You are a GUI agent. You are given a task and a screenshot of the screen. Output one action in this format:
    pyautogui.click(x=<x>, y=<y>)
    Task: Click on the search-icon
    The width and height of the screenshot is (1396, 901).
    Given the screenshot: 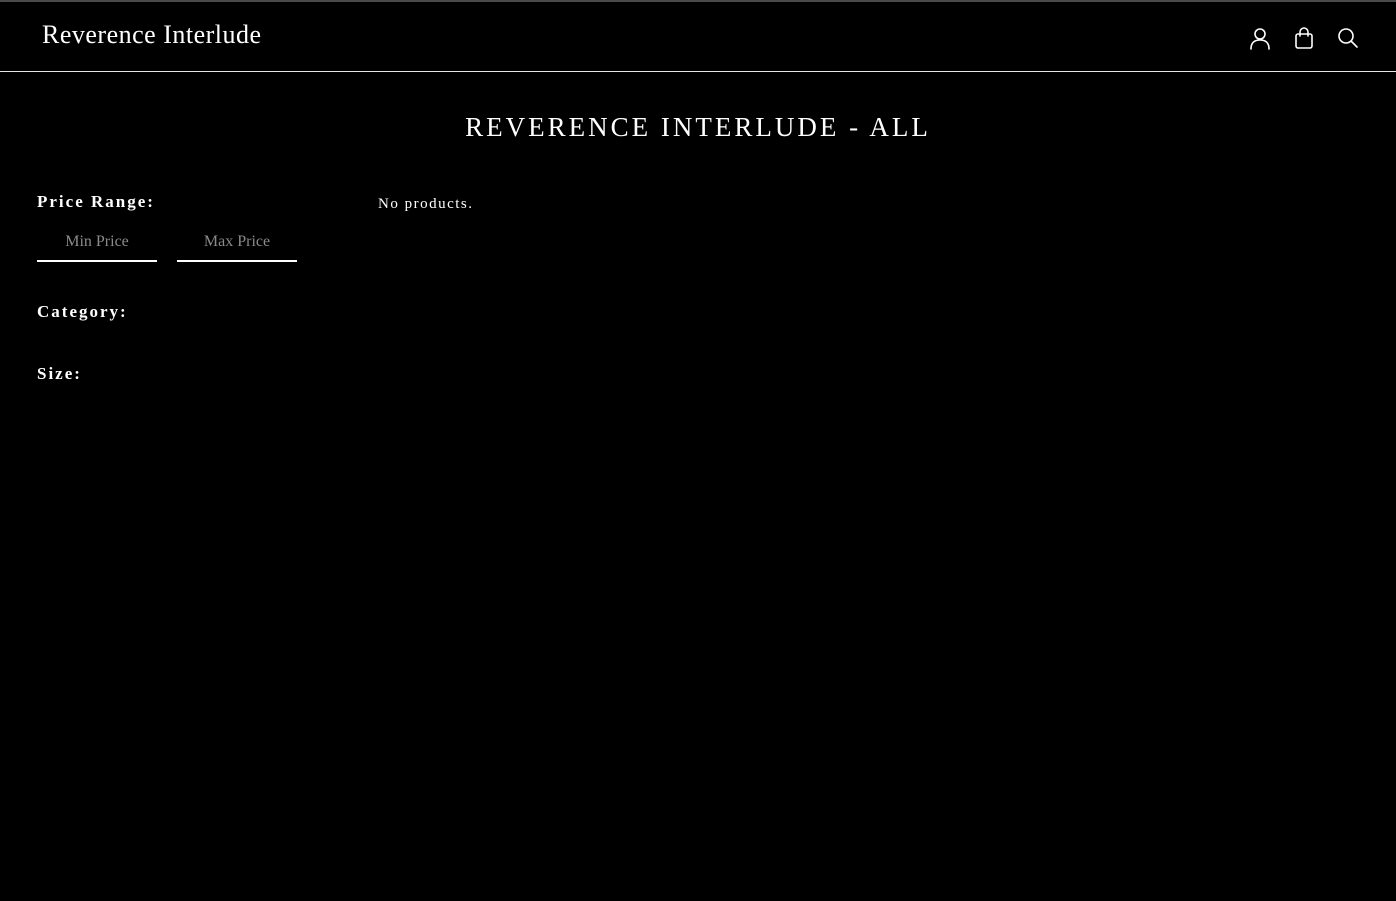 What is the action you would take?
    pyautogui.click(x=1348, y=38)
    